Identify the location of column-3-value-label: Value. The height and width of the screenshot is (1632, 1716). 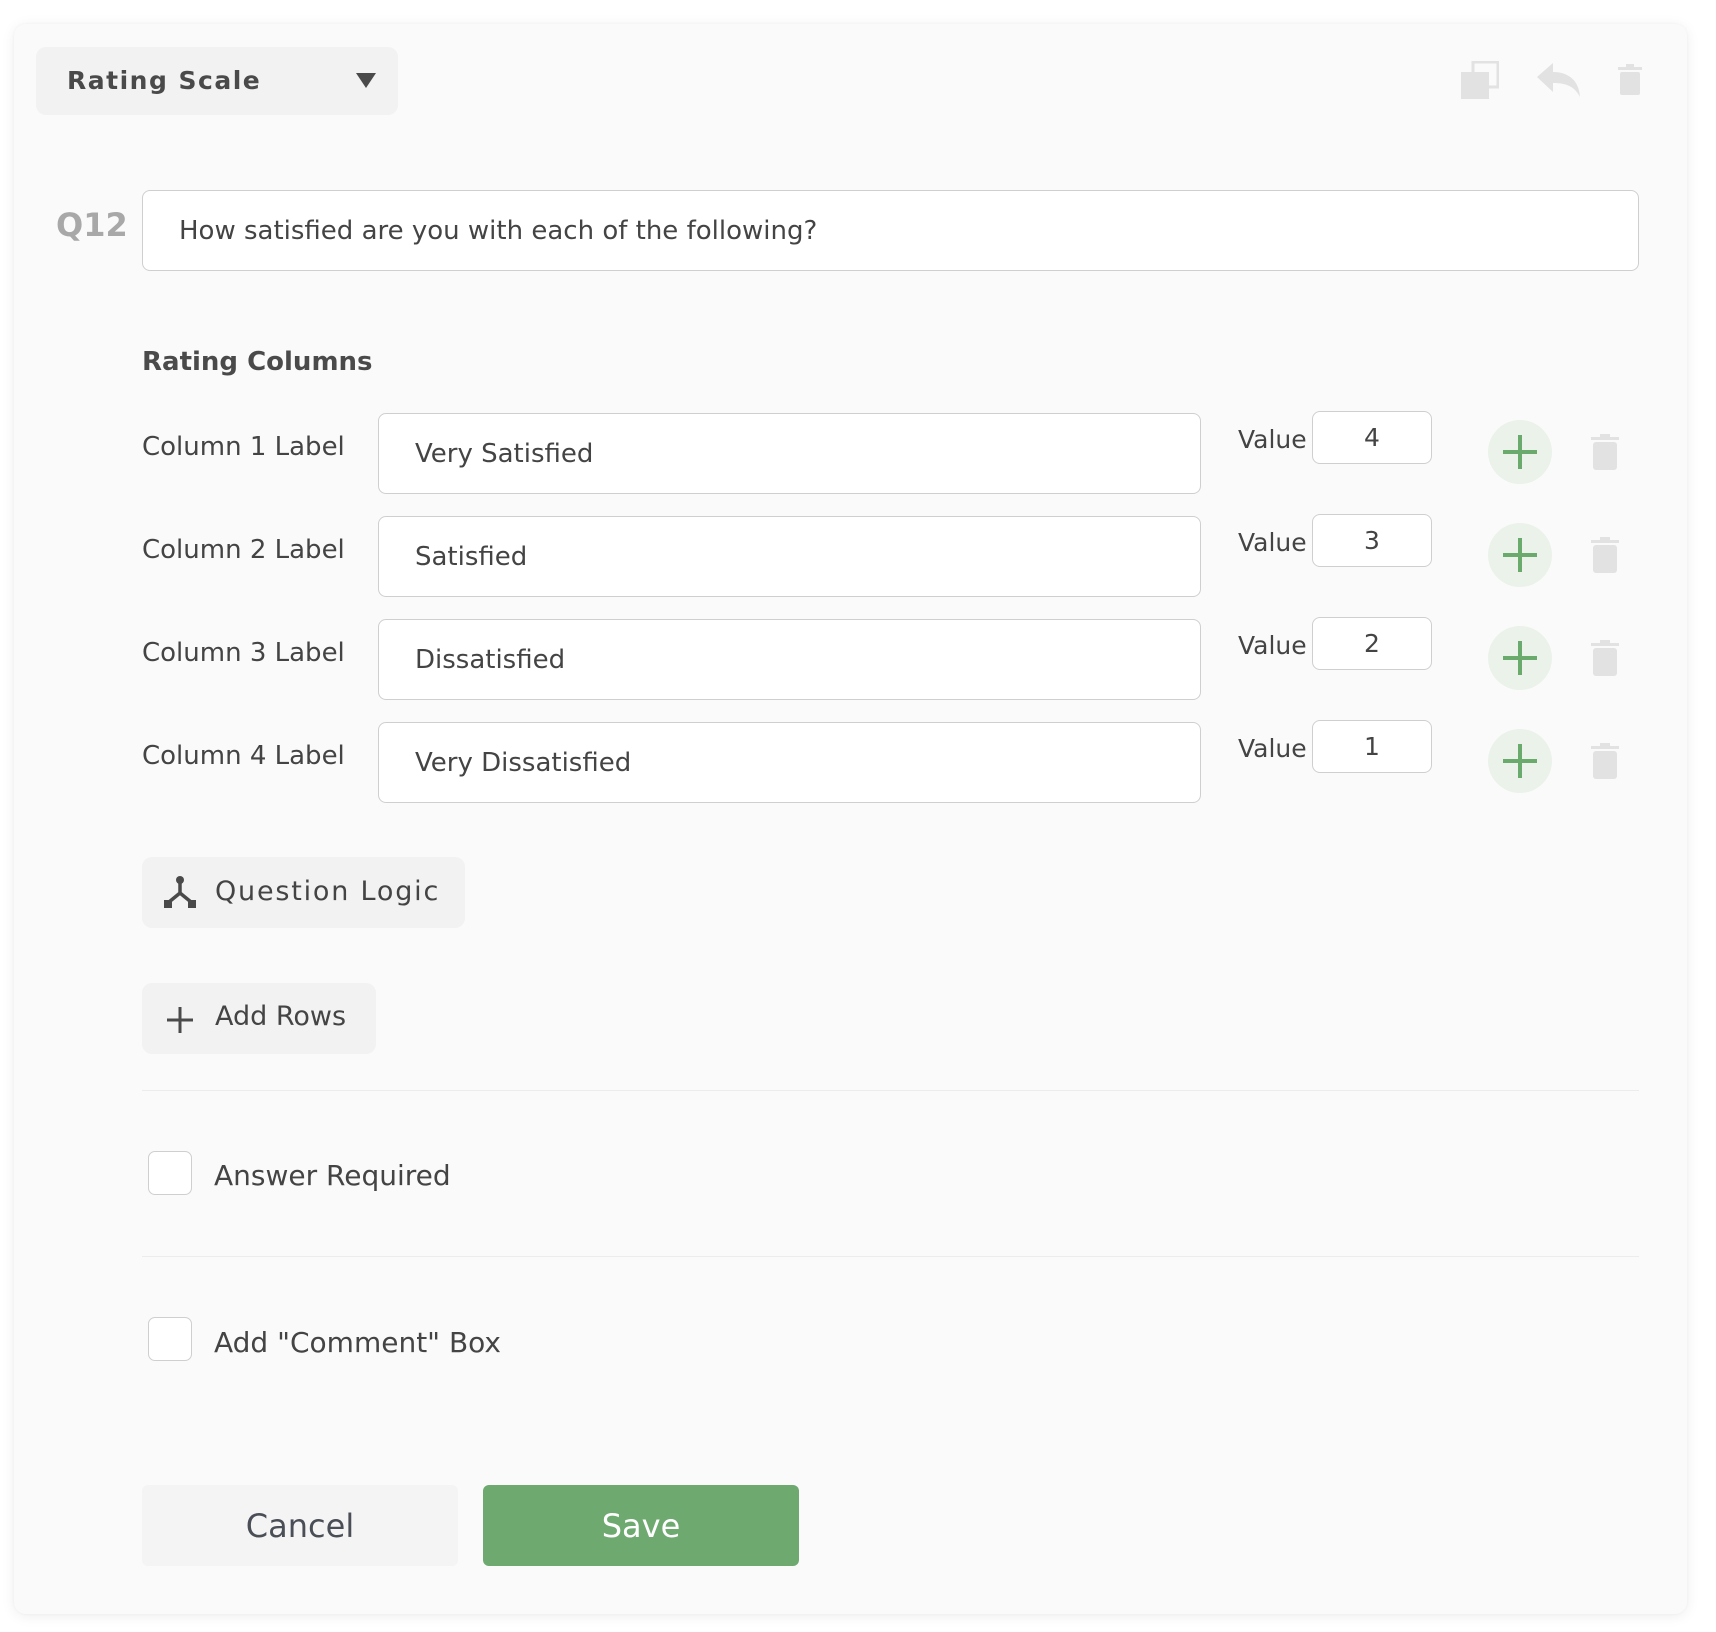
(1272, 645).